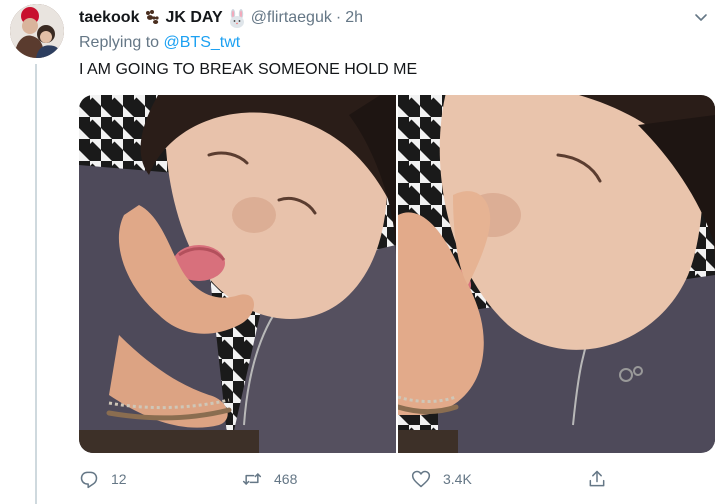 This screenshot has width=725, height=504. What do you see at coordinates (354, 18) in the screenshot?
I see `timestamp: 2h` at bounding box center [354, 18].